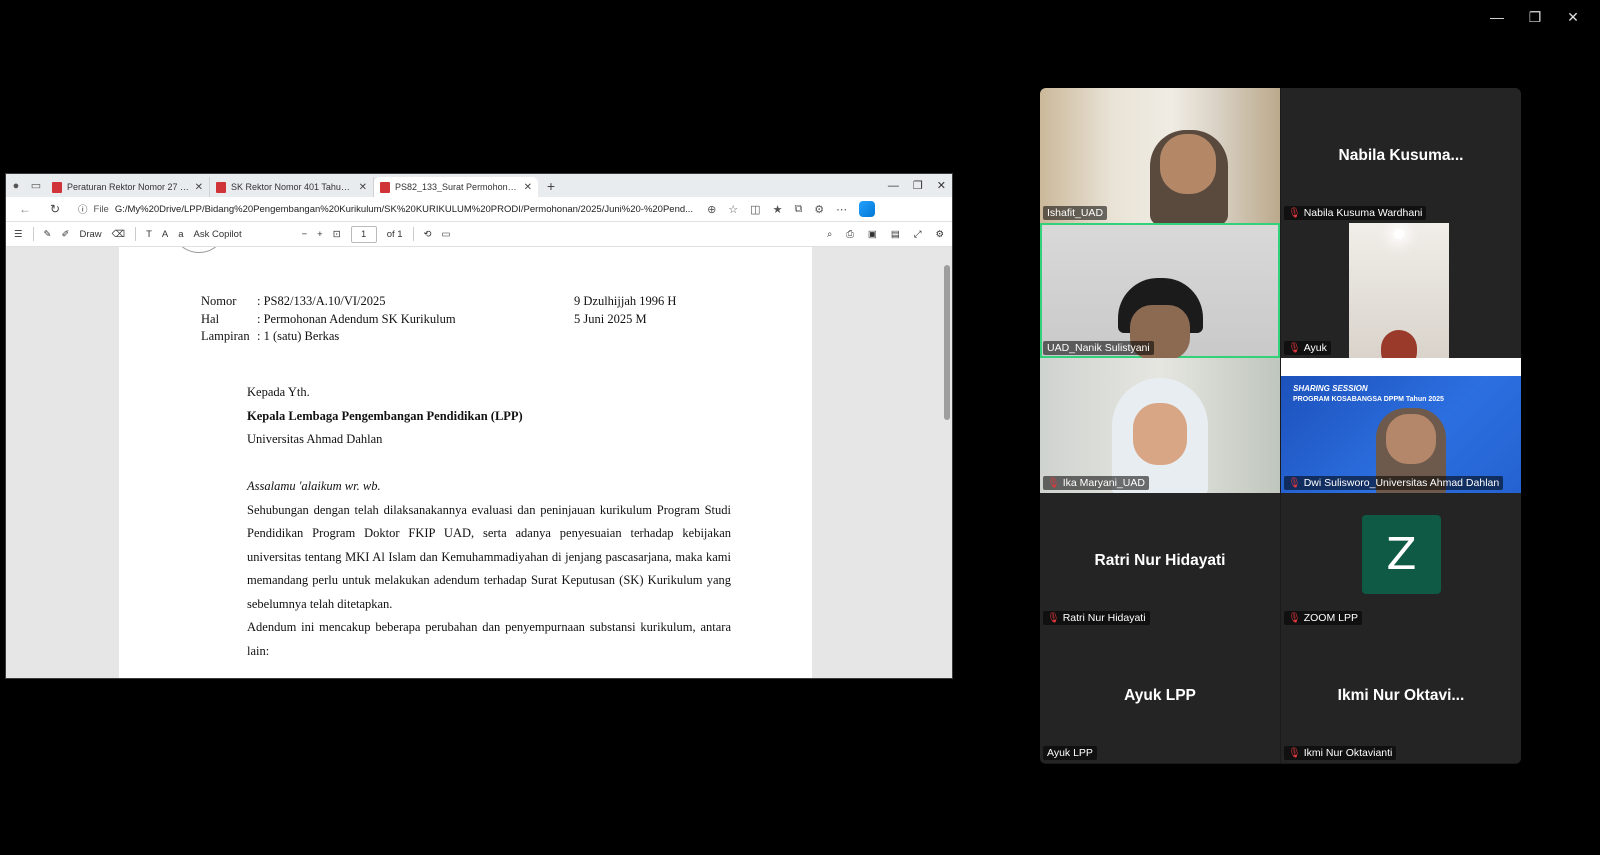 This screenshot has width=1600, height=855. Describe the element at coordinates (101, 209) in the screenshot. I see `url-scheme: File` at that location.